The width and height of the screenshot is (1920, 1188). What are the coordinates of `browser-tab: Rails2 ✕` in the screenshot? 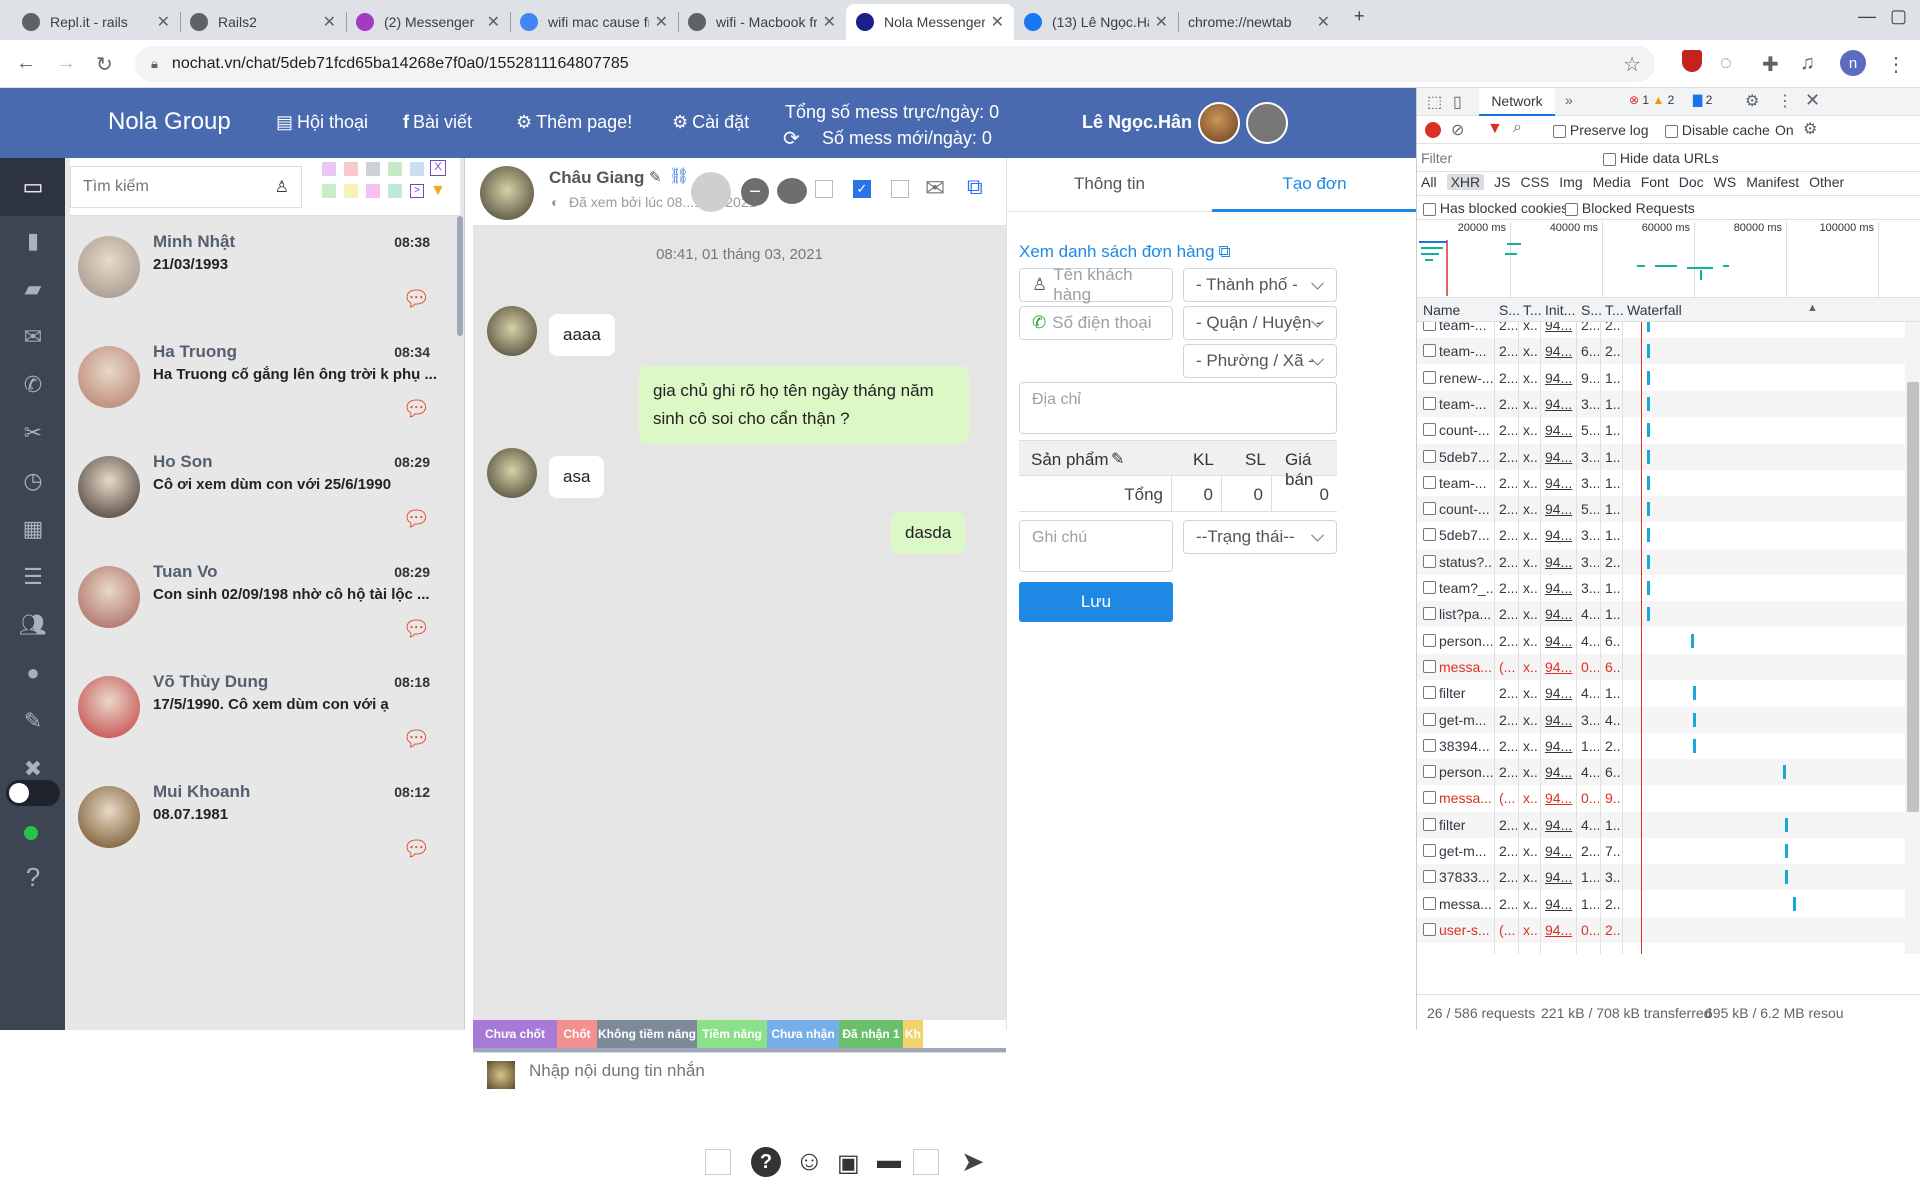 It's located at (263, 22).